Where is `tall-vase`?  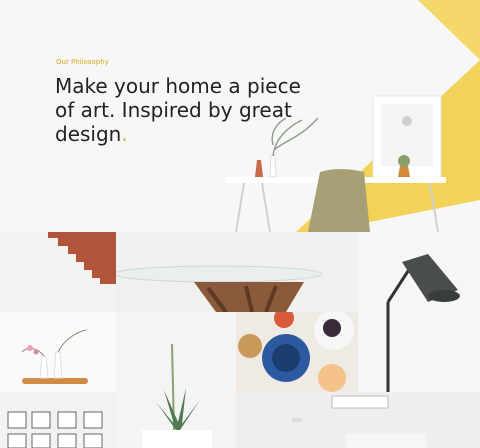
tall-vase is located at coordinates (273, 166).